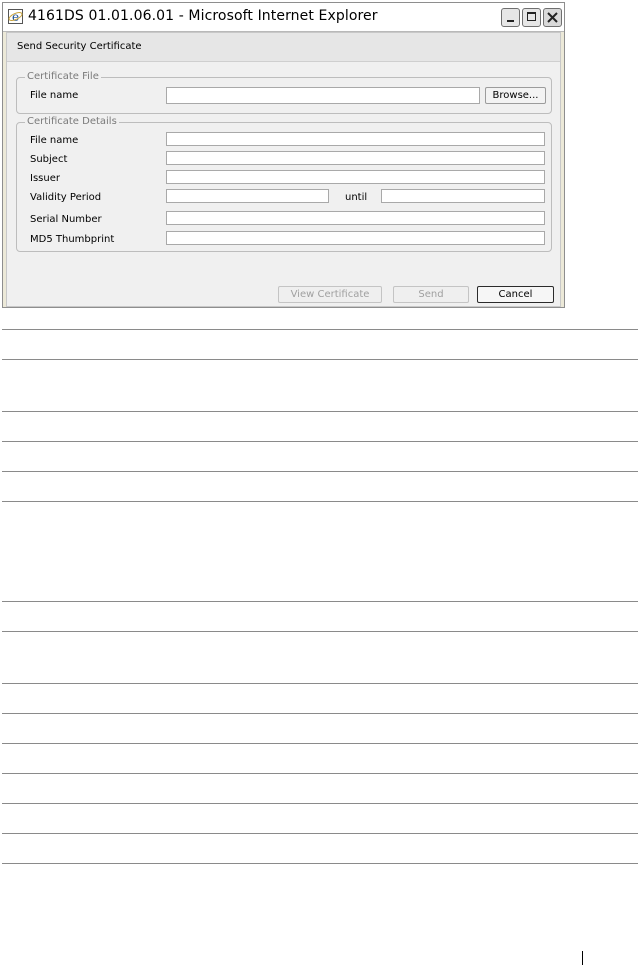 Image resolution: width=641 pixels, height=966 pixels. I want to click on subject-label: Subject, so click(49, 159).